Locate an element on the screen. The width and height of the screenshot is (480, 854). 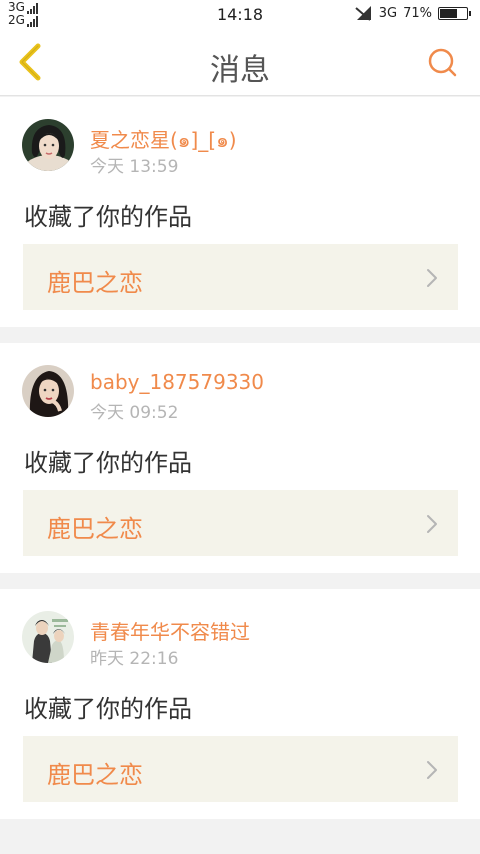
username-link: 青春年华不容错过 is located at coordinates (170, 630).